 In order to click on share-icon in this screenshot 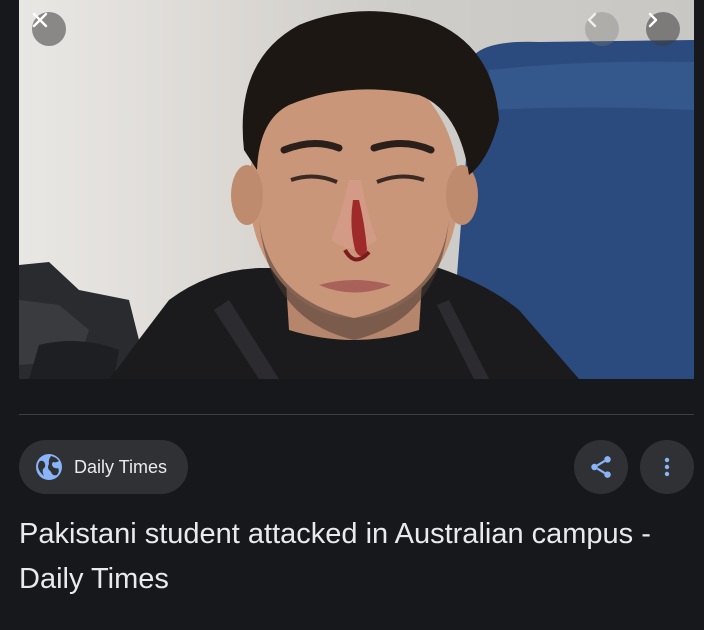, I will do `click(601, 467)`.